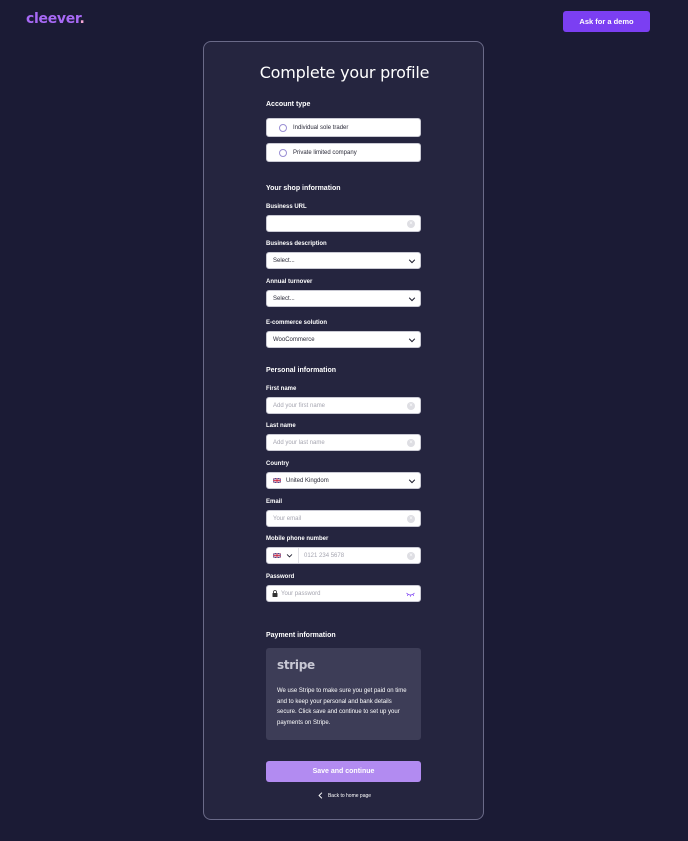  I want to click on payment-info-heading: Payment information, so click(301, 635).